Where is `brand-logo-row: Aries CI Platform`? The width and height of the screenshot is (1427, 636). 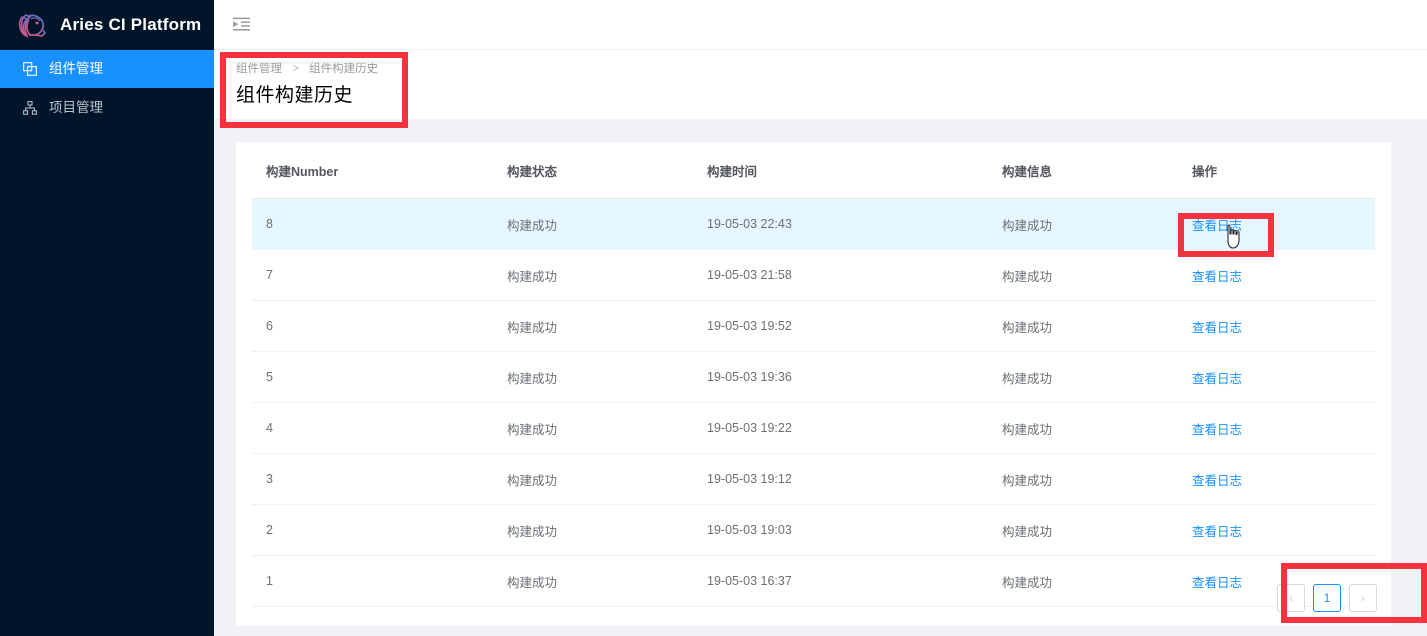 brand-logo-row: Aries CI Platform is located at coordinates (107, 25).